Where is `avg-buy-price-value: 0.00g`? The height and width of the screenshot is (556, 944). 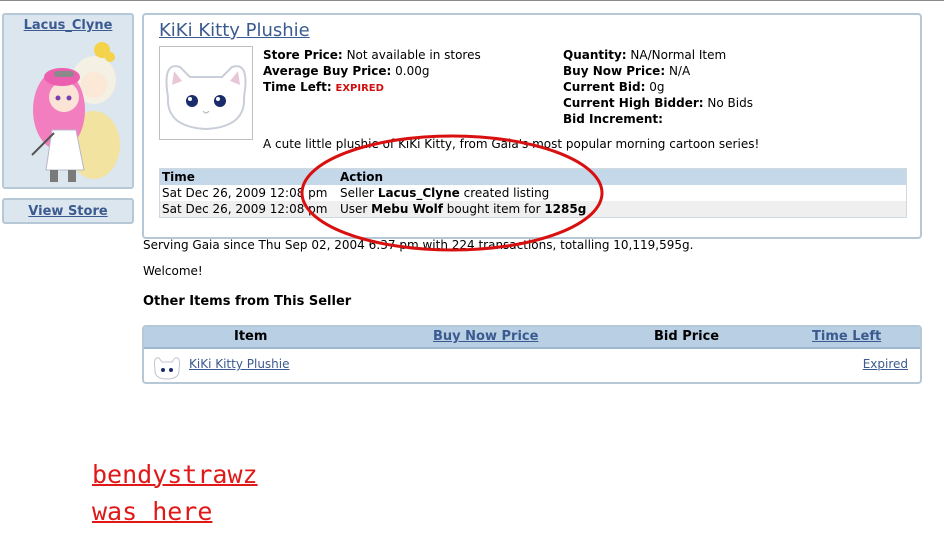 avg-buy-price-value: 0.00g is located at coordinates (412, 71).